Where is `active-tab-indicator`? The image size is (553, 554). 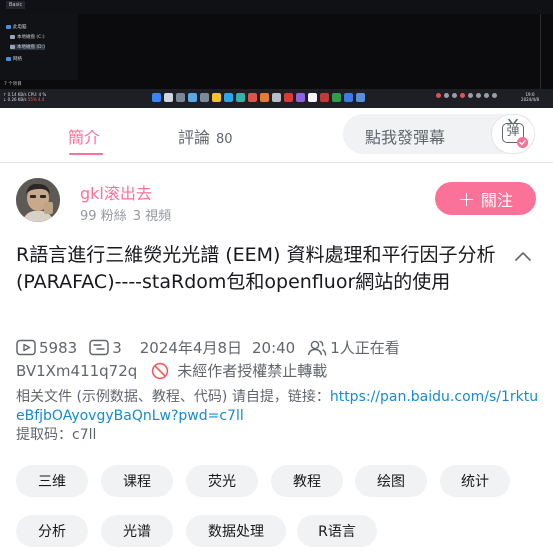 active-tab-indicator is located at coordinates (86, 154).